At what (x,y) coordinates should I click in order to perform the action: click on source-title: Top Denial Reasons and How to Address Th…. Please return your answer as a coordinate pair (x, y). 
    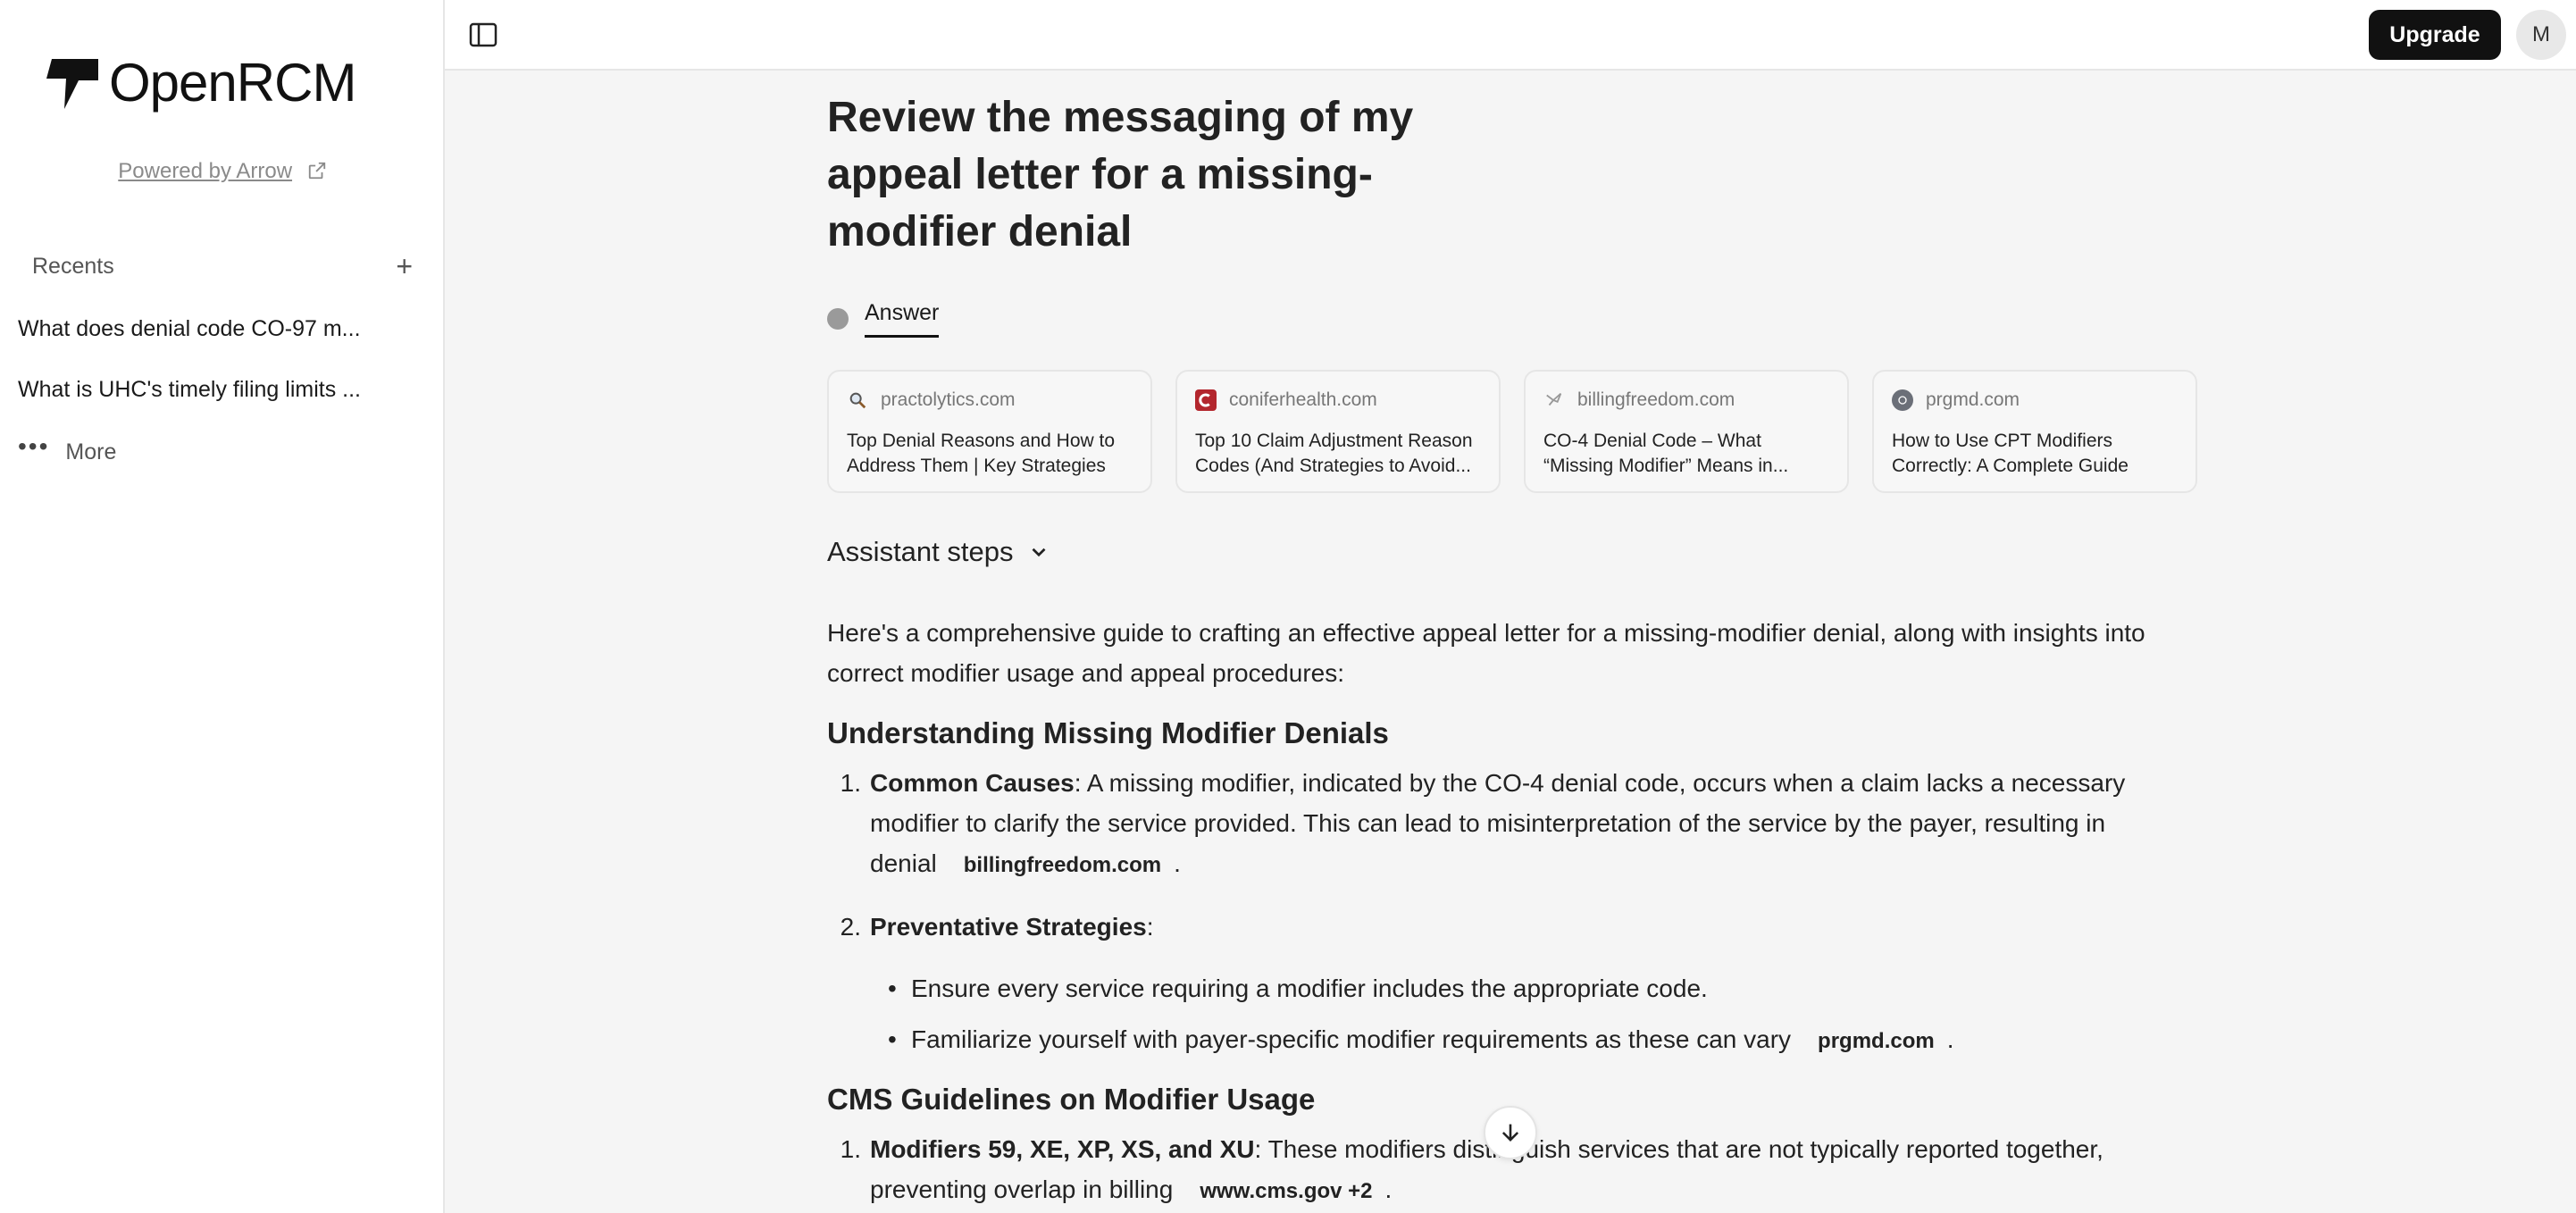
    Looking at the image, I should click on (982, 453).